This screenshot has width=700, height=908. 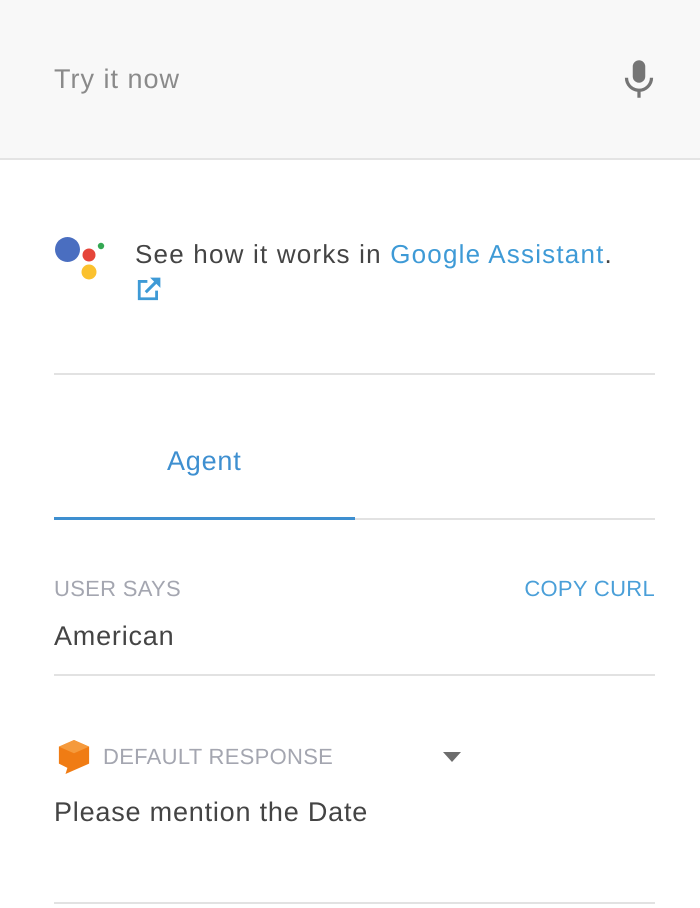 I want to click on user-says-label: USER SAYS, so click(x=117, y=589).